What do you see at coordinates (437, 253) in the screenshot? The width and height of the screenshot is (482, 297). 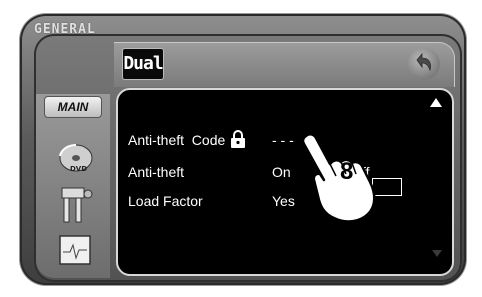 I see `scroll-down-arrow` at bounding box center [437, 253].